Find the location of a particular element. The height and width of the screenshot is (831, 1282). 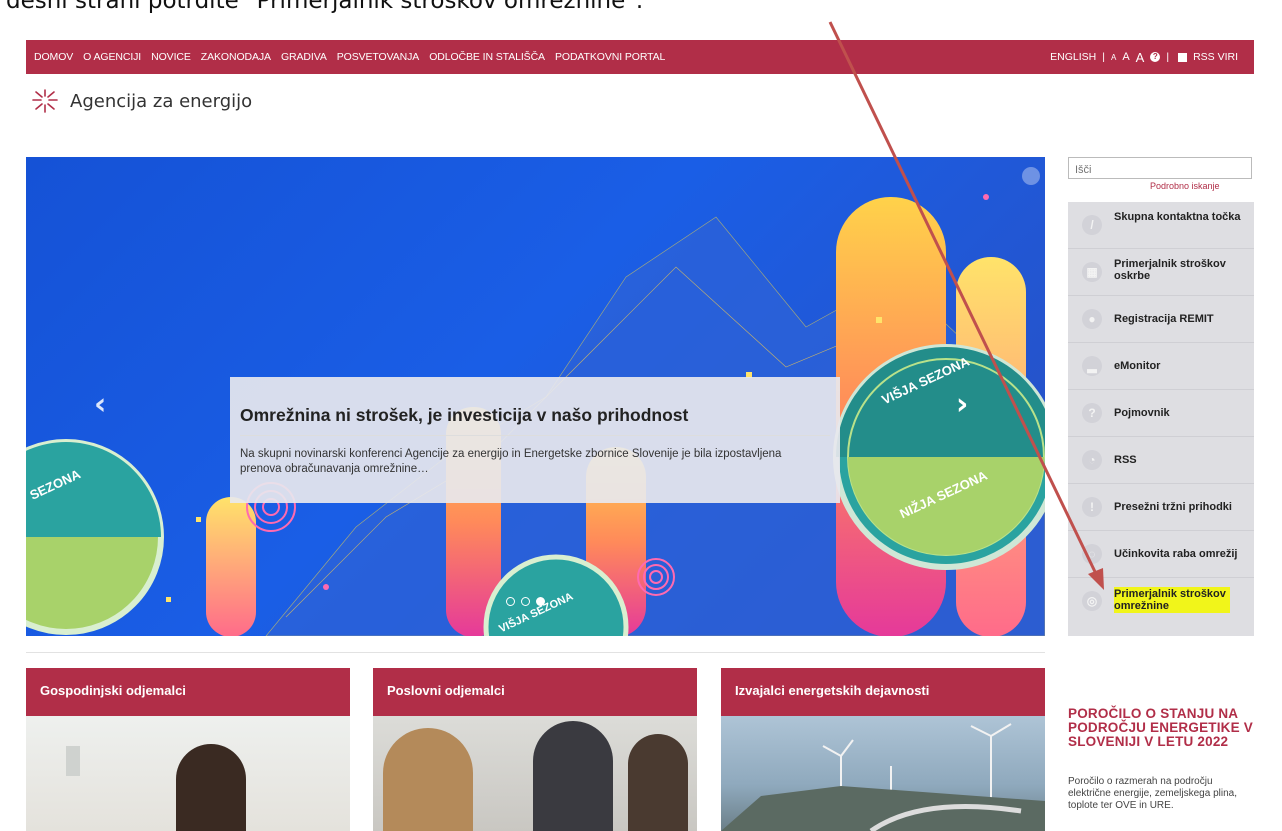

sidebar-item-emonitor: ▂ eMonitor is located at coordinates (1161, 366).